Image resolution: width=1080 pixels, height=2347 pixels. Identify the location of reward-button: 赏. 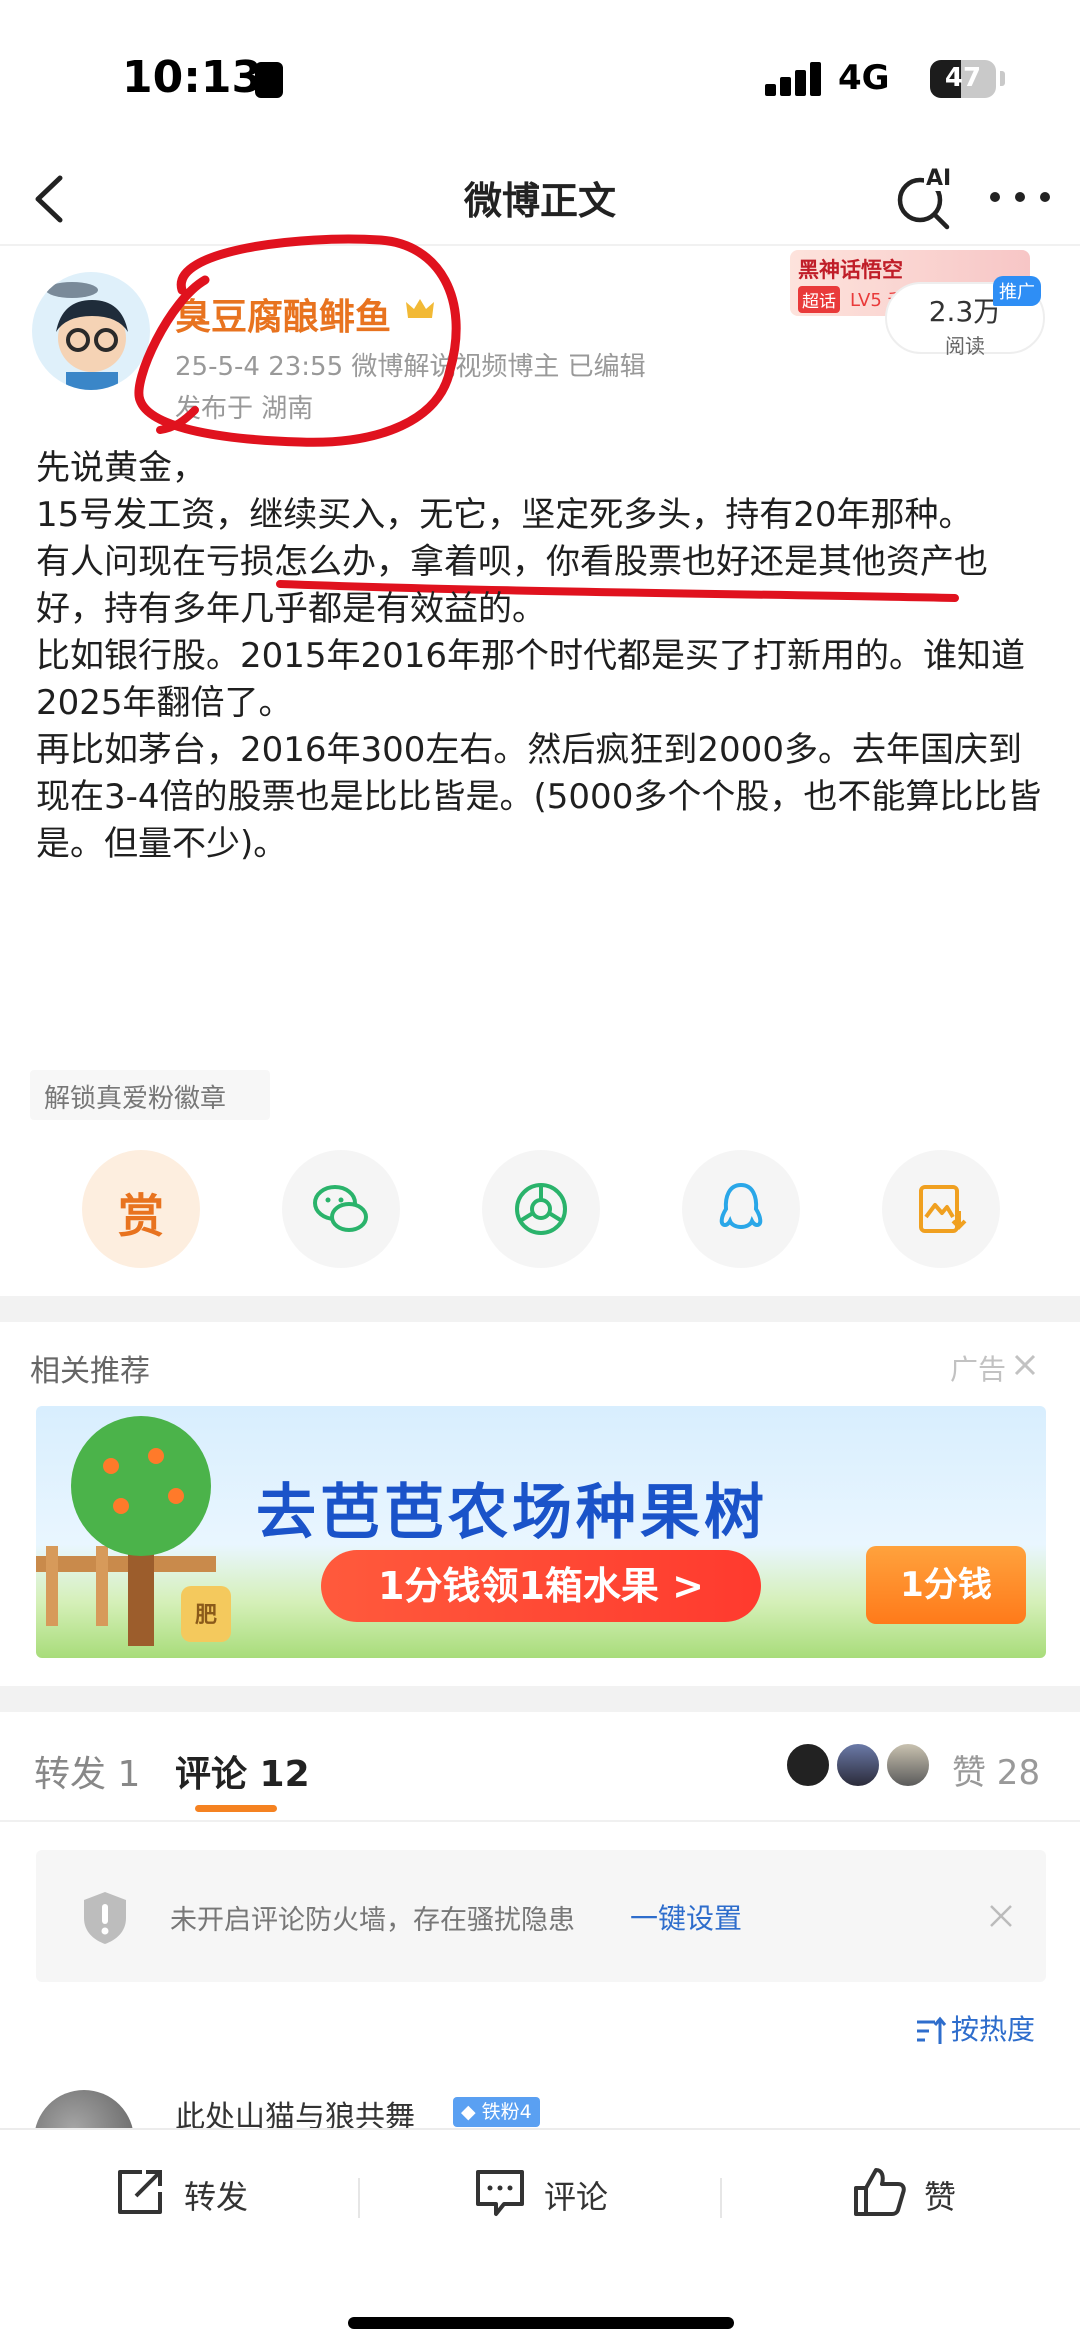
(141, 1209).